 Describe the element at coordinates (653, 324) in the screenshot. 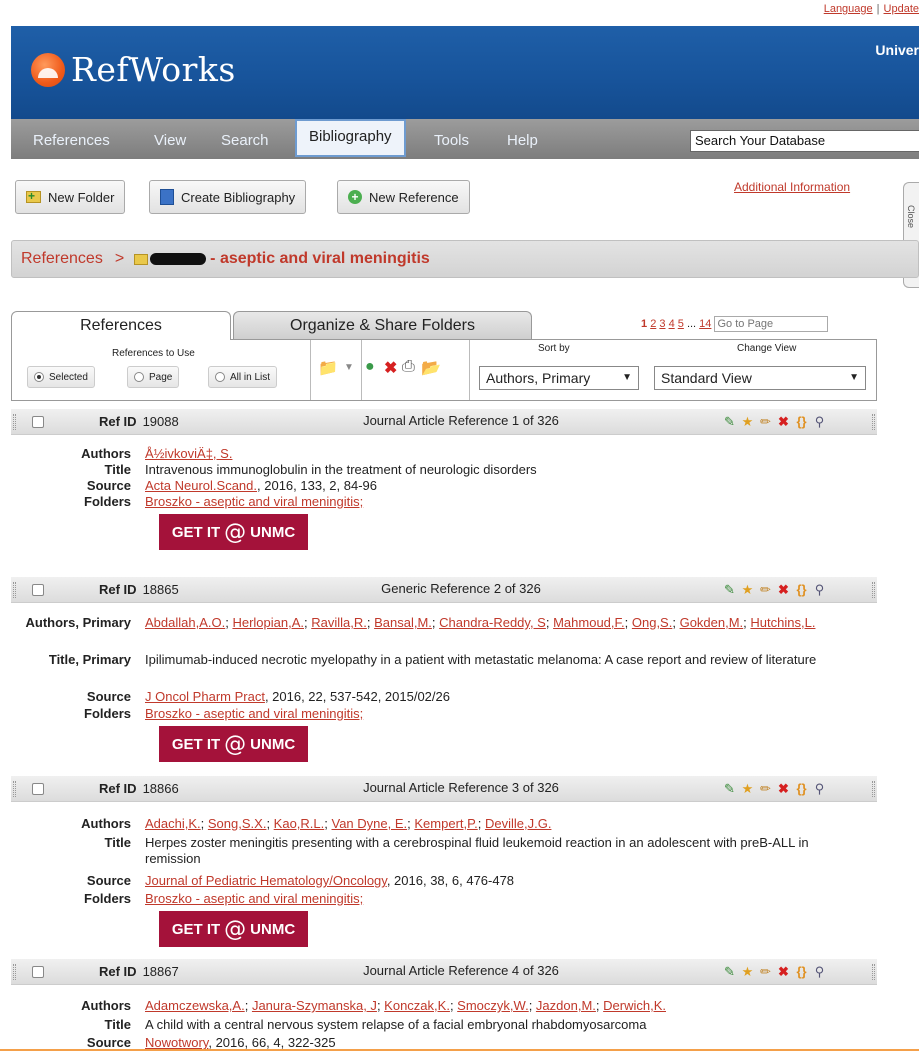

I see `page-2: 2` at that location.